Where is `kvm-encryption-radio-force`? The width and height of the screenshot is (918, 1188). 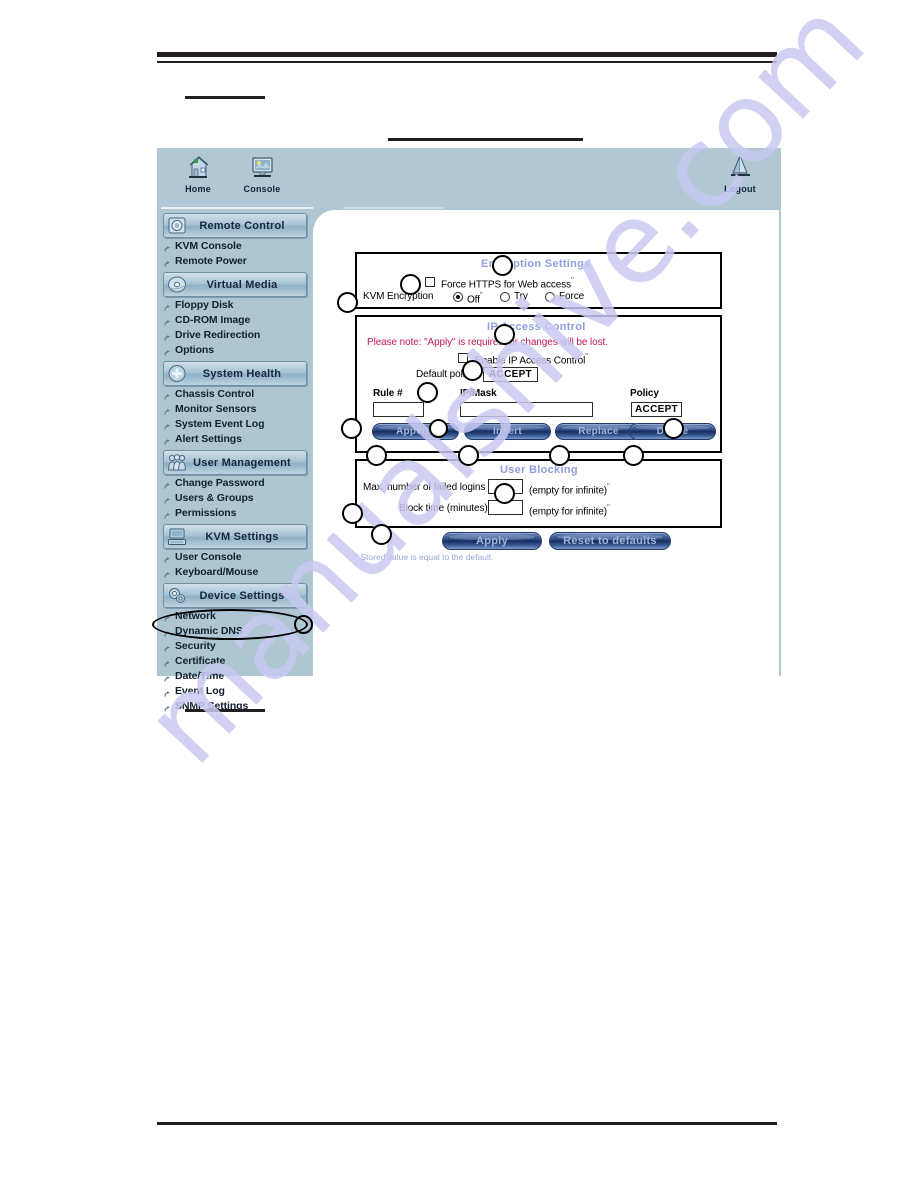 kvm-encryption-radio-force is located at coordinates (550, 297).